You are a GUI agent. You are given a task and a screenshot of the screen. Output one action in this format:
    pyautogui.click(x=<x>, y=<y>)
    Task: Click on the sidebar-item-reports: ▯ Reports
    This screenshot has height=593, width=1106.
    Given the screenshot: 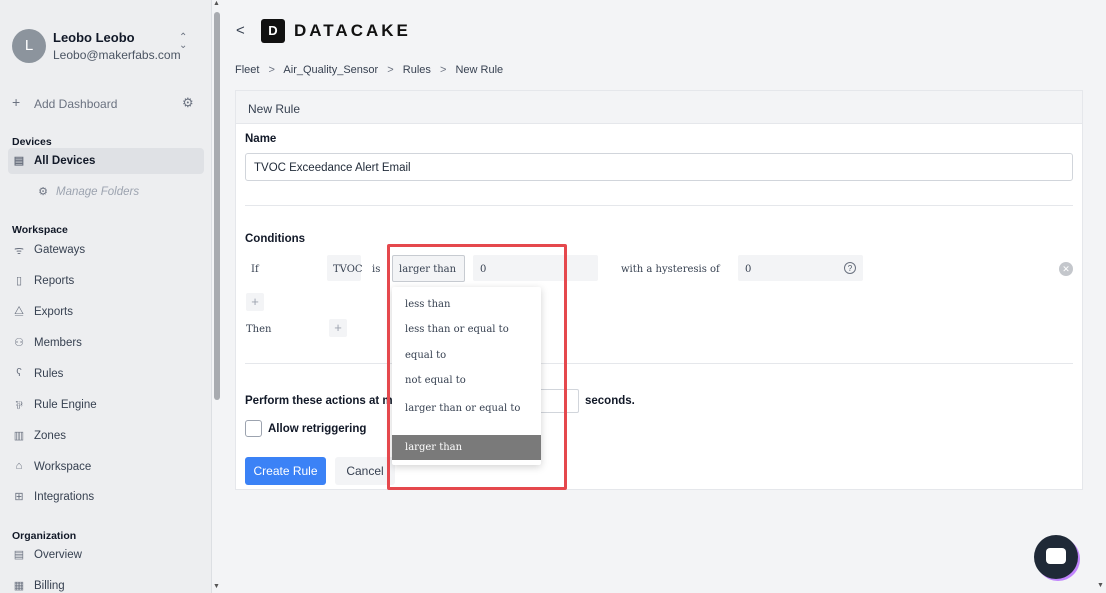 What is the action you would take?
    pyautogui.click(x=106, y=281)
    